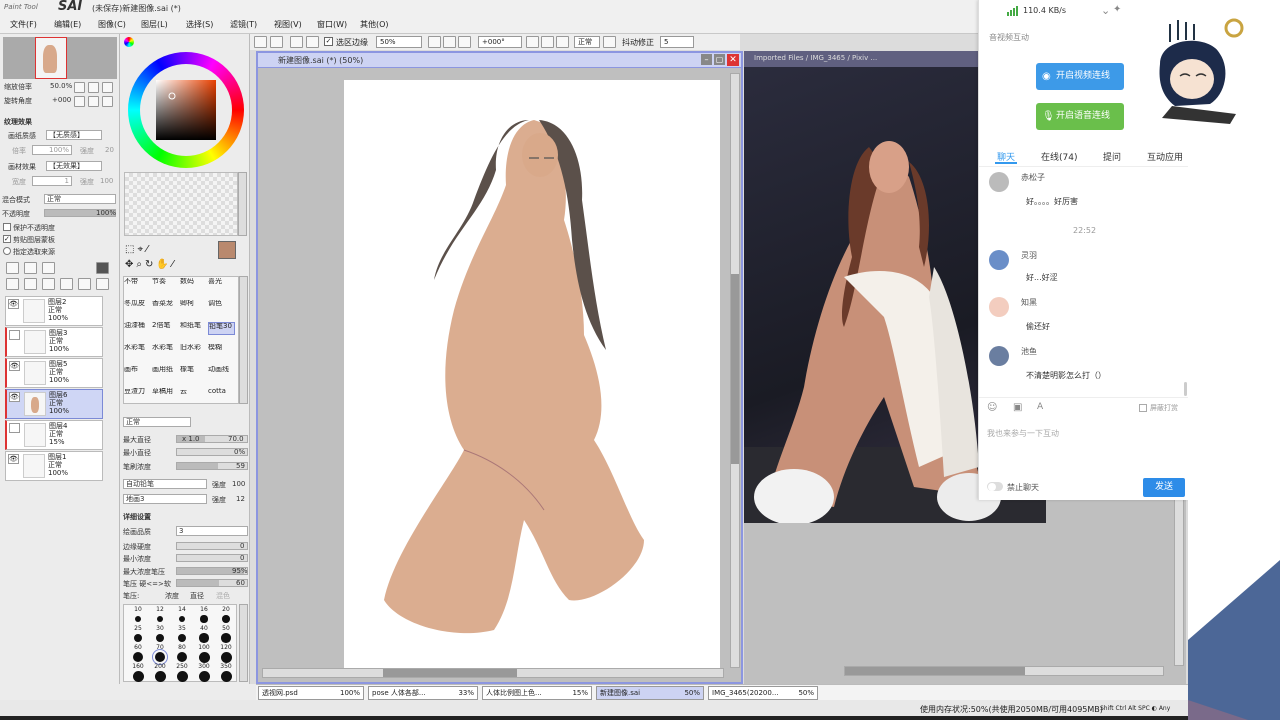  Describe the element at coordinates (165, 394) in the screenshot. I see `brush-tool: 草稿用` at that location.